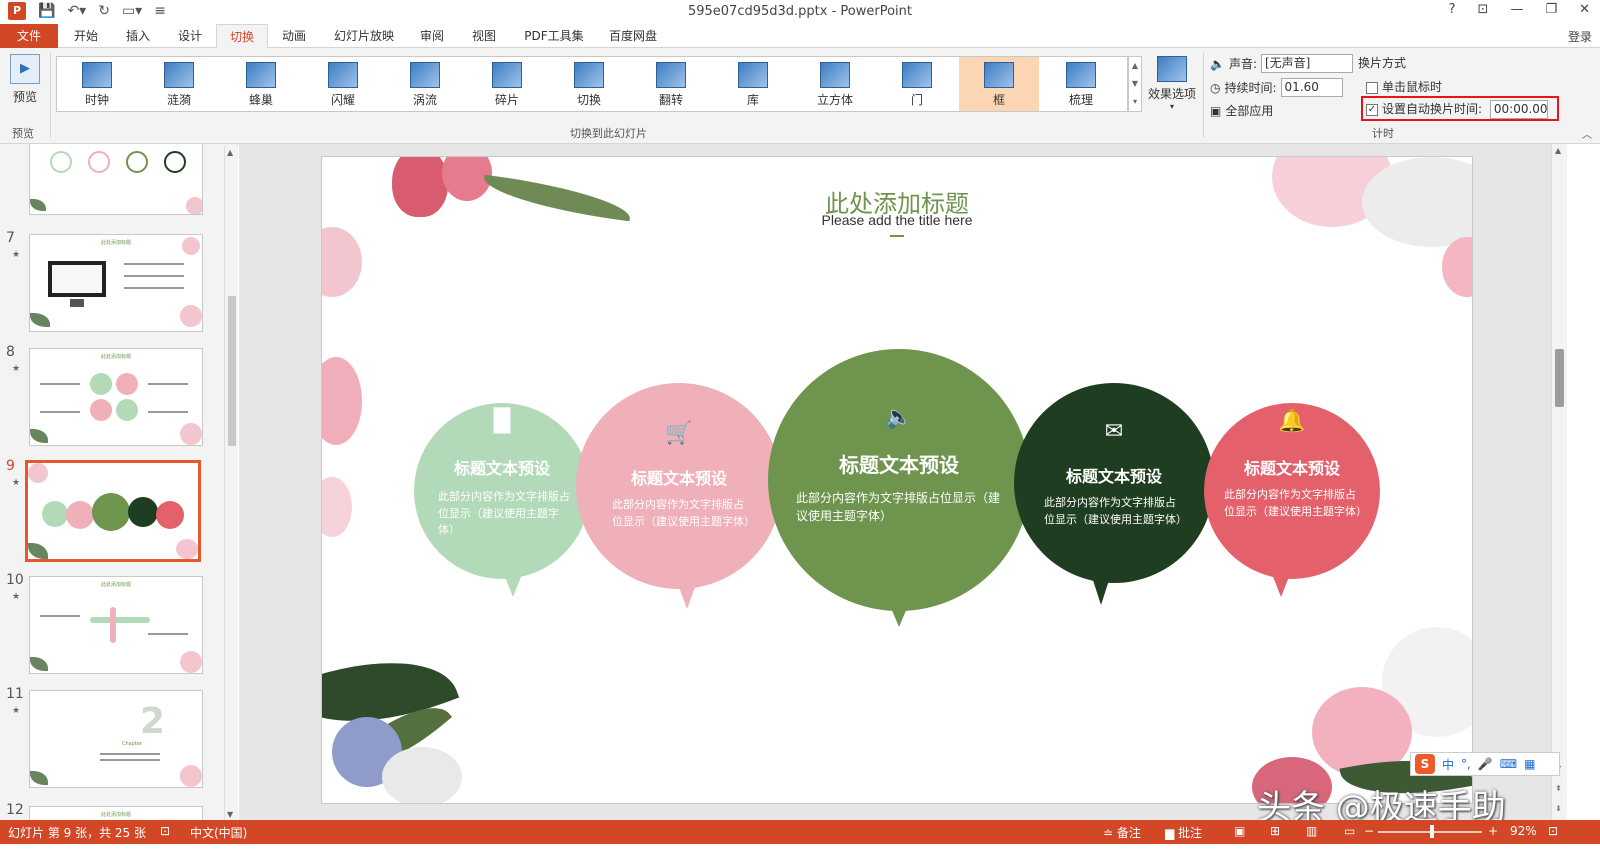  I want to click on slide-sorter-icon: ⊞, so click(1275, 831).